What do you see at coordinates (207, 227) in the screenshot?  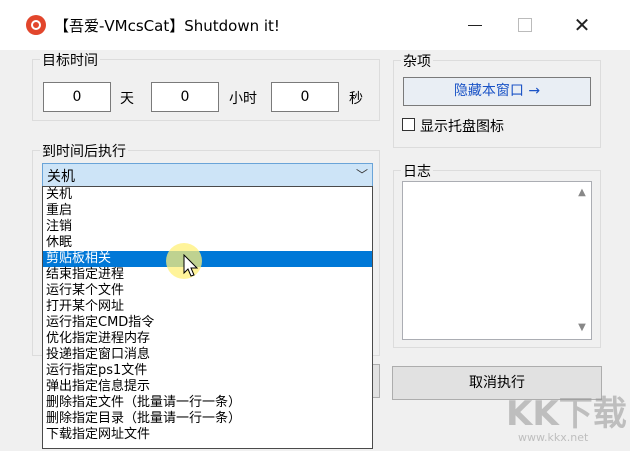 I see `dropdown-option: 注销` at bounding box center [207, 227].